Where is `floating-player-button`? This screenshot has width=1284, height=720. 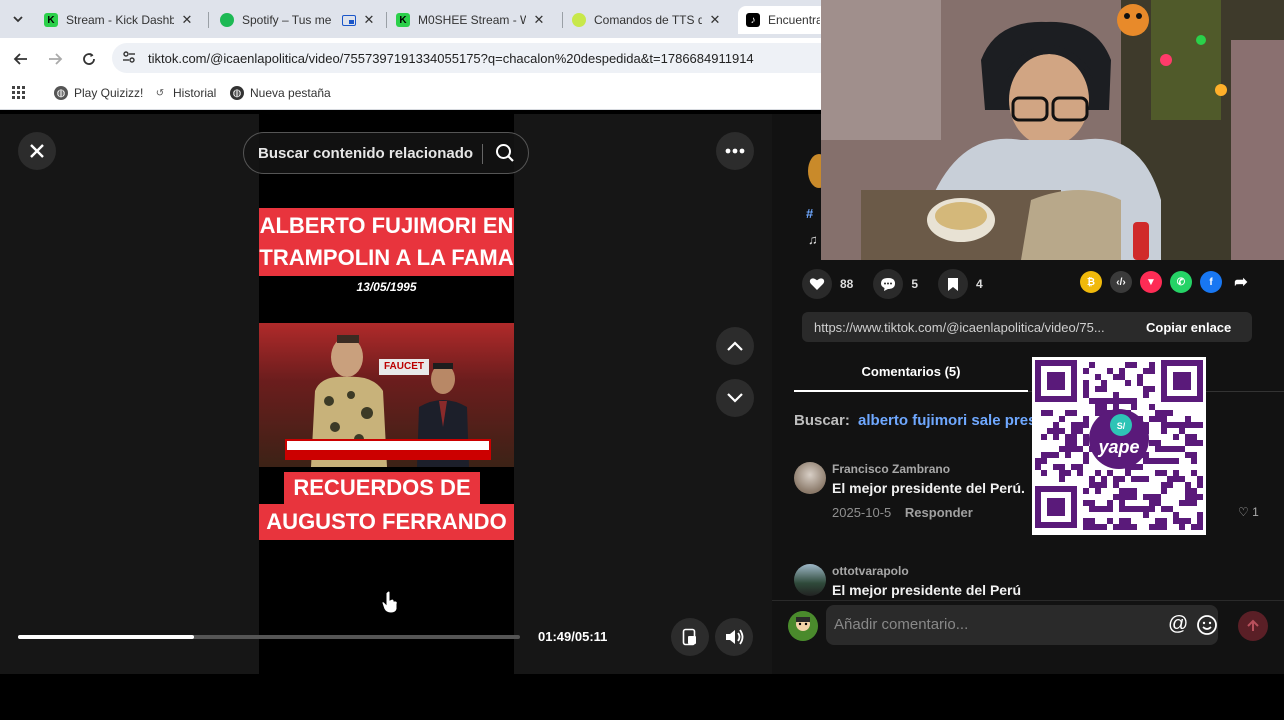 floating-player-button is located at coordinates (690, 637).